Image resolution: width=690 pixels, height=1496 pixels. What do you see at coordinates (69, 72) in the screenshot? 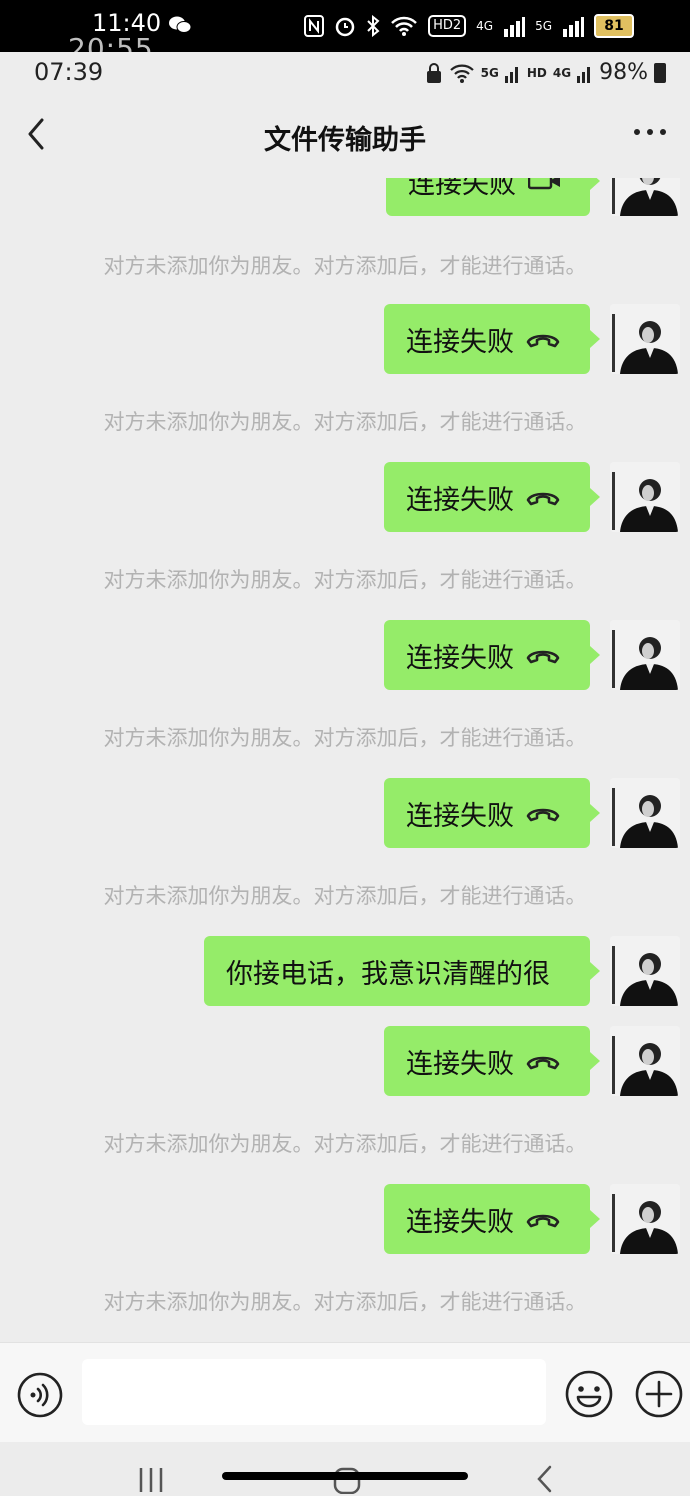
I see `screenshot-time: 07:39` at bounding box center [69, 72].